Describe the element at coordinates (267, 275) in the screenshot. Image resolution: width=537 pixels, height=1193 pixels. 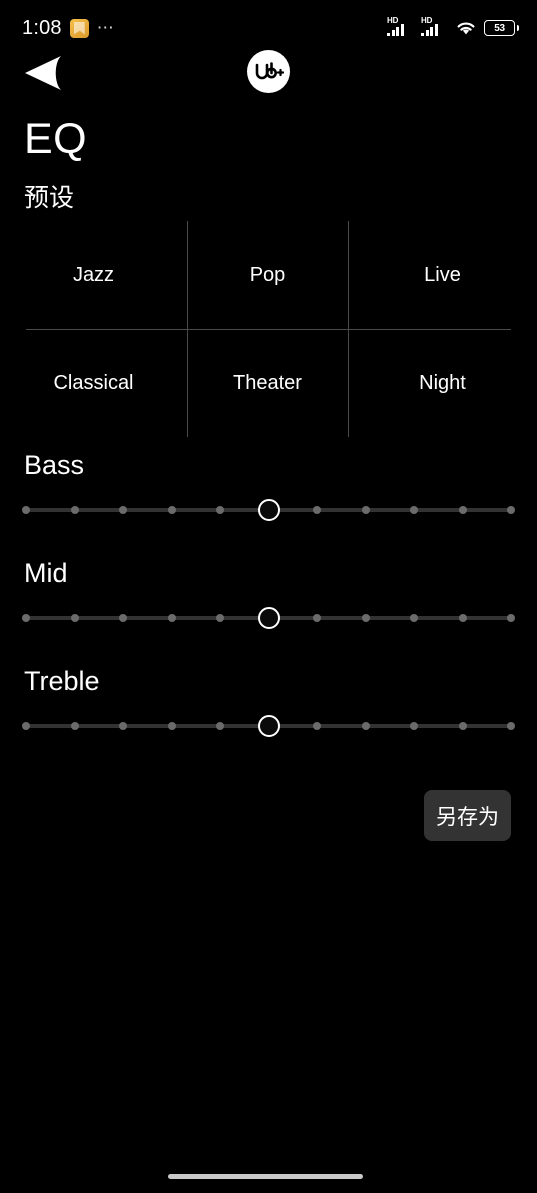
I see `preset-pop: Pop` at that location.